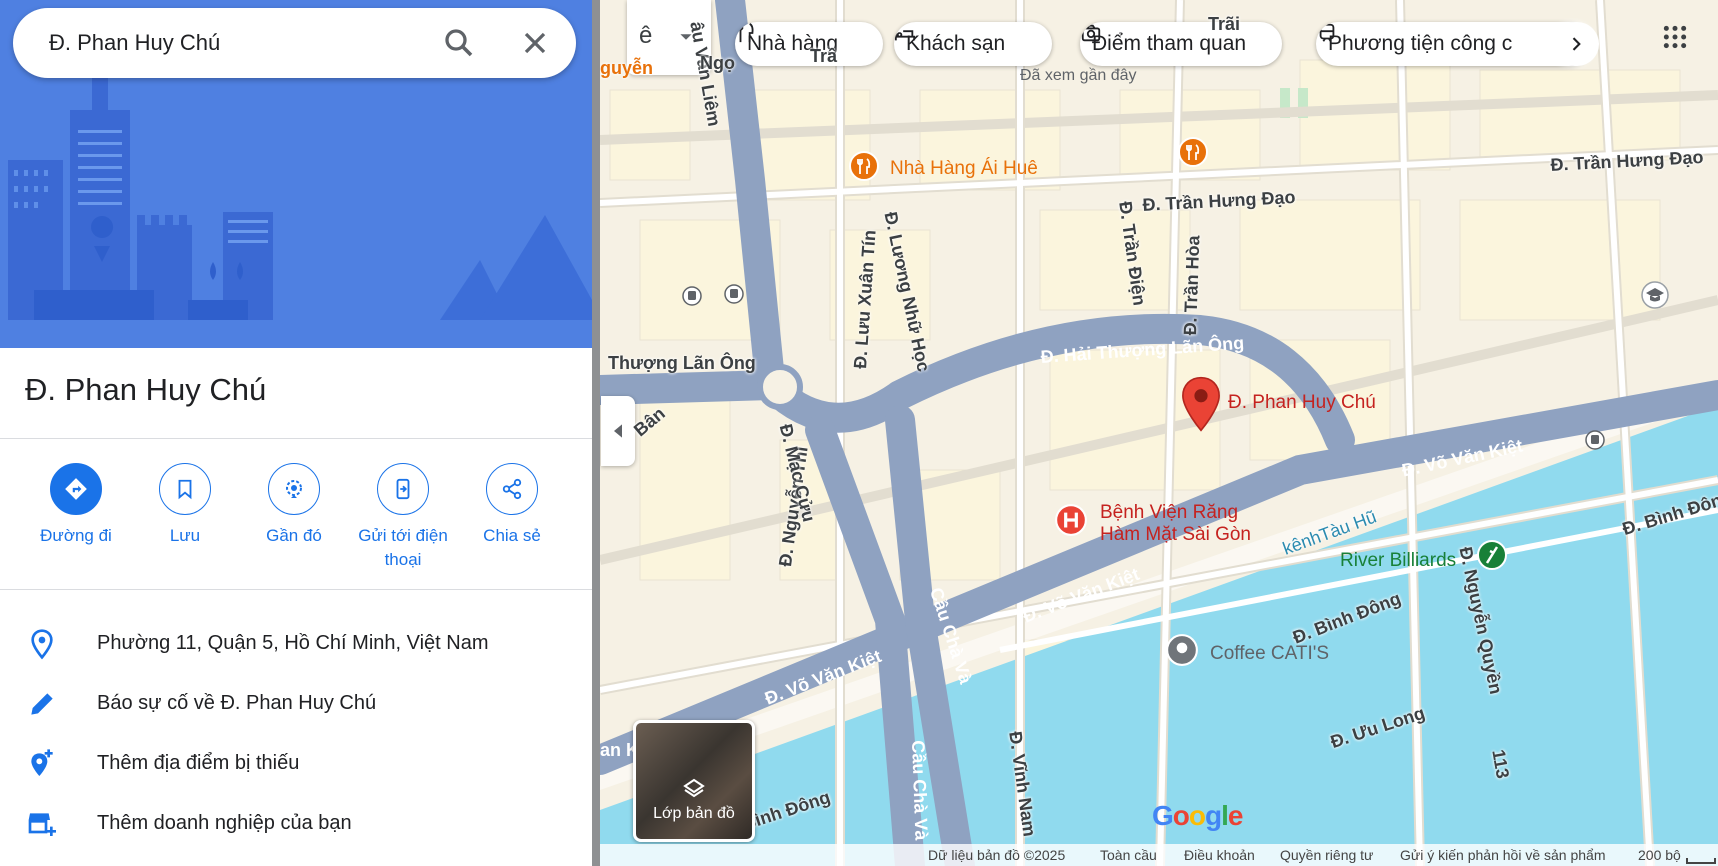 The height and width of the screenshot is (866, 1718). I want to click on selected-location-pin-icon, so click(1201, 404).